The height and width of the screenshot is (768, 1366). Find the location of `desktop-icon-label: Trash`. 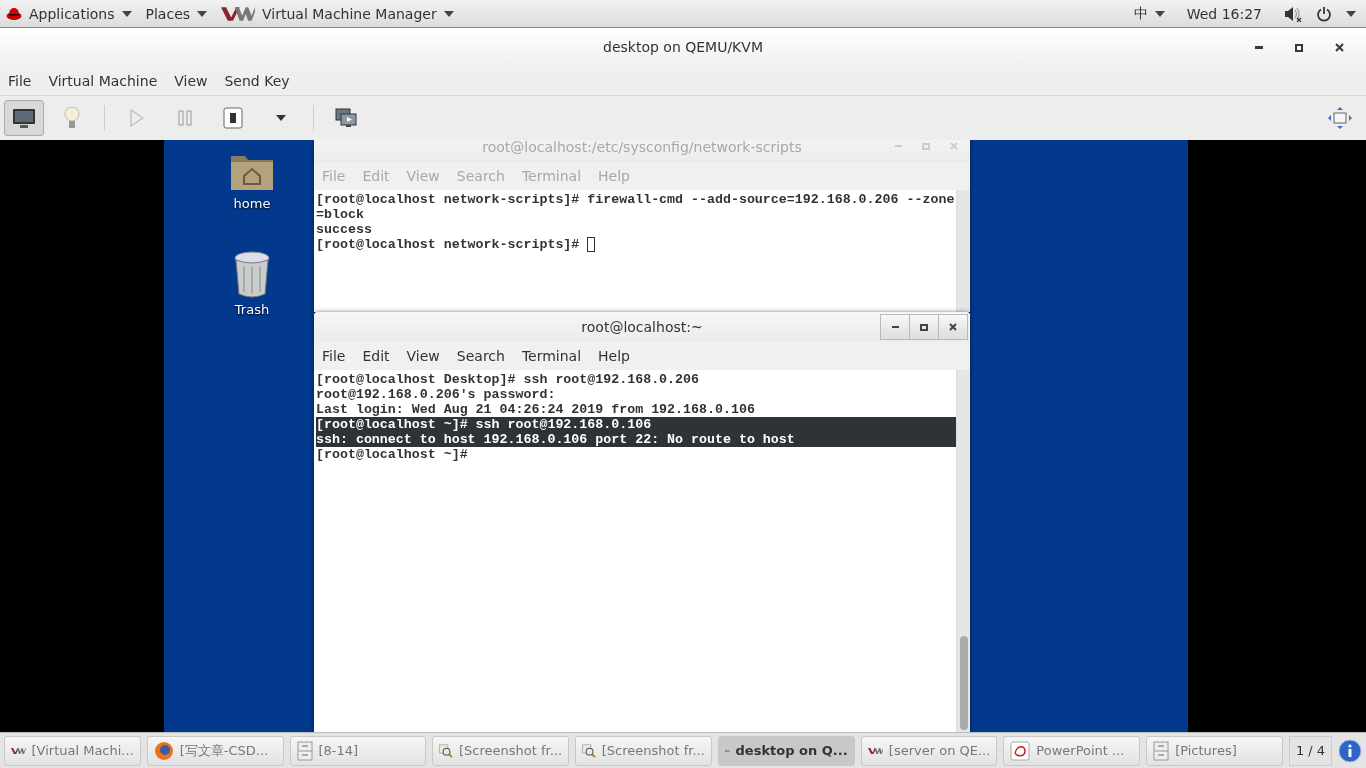

desktop-icon-label: Trash is located at coordinates (252, 309).